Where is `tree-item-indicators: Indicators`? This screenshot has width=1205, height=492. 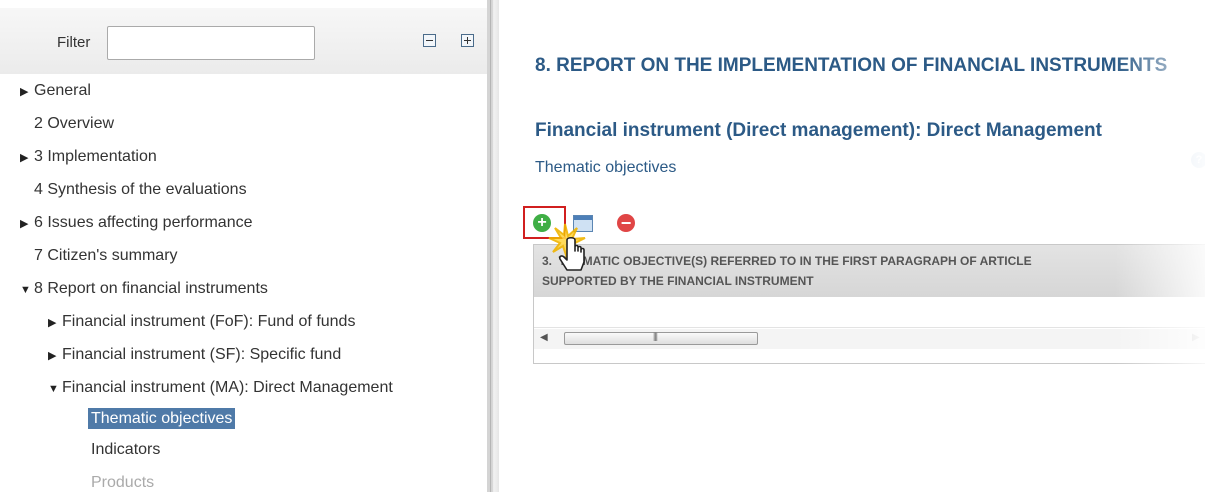
tree-item-indicators: Indicators is located at coordinates (125, 450).